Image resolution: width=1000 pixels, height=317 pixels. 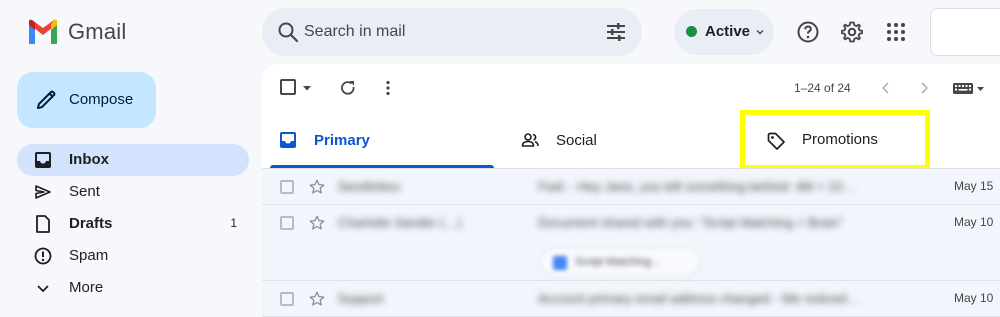 What do you see at coordinates (101, 99) in the screenshot?
I see `compose-label: Compose` at bounding box center [101, 99].